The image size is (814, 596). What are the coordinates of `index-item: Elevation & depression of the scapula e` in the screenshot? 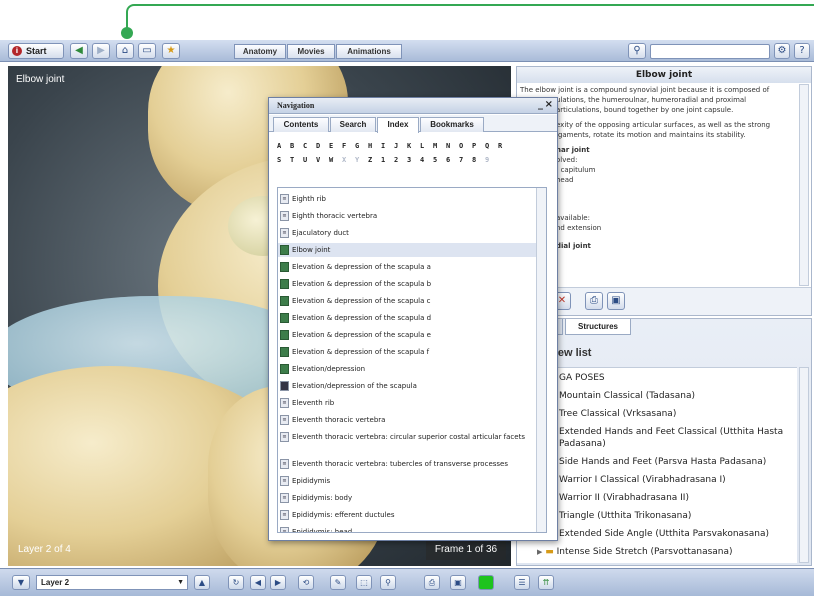 It's located at (407, 335).